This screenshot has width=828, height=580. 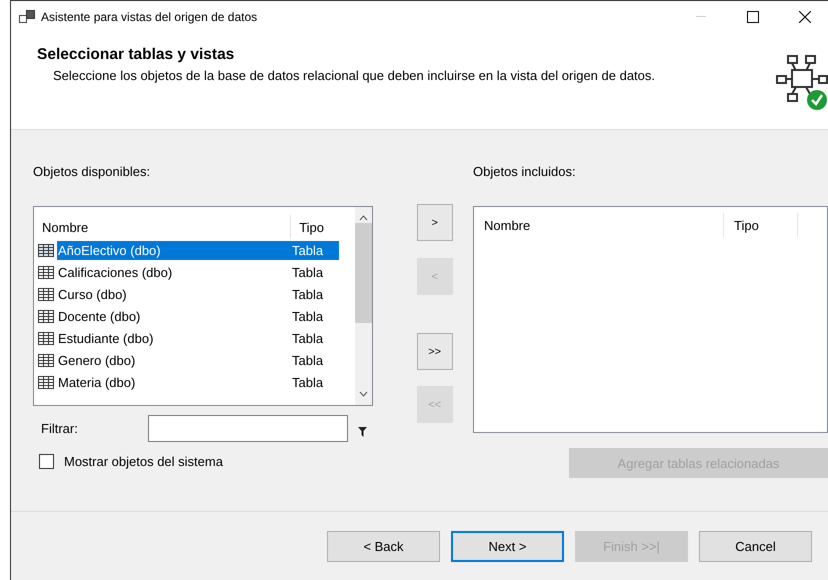 I want to click on page-heading: Seleccionar tablas y vistas, so click(x=136, y=55).